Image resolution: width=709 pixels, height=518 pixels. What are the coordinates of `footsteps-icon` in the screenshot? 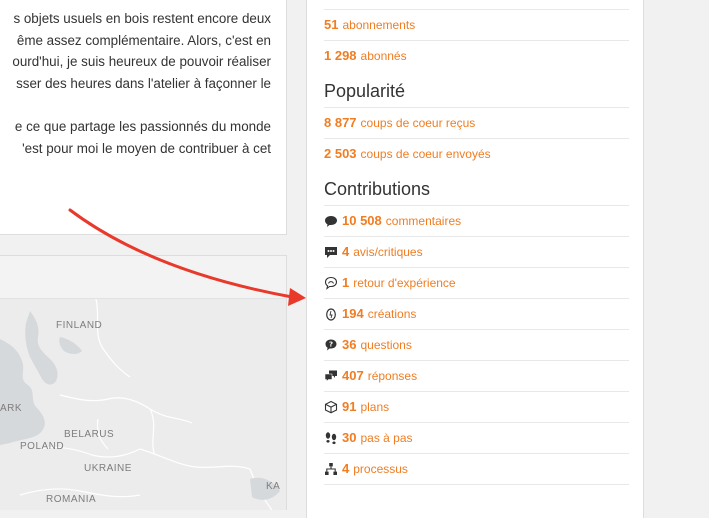 It's located at (331, 438).